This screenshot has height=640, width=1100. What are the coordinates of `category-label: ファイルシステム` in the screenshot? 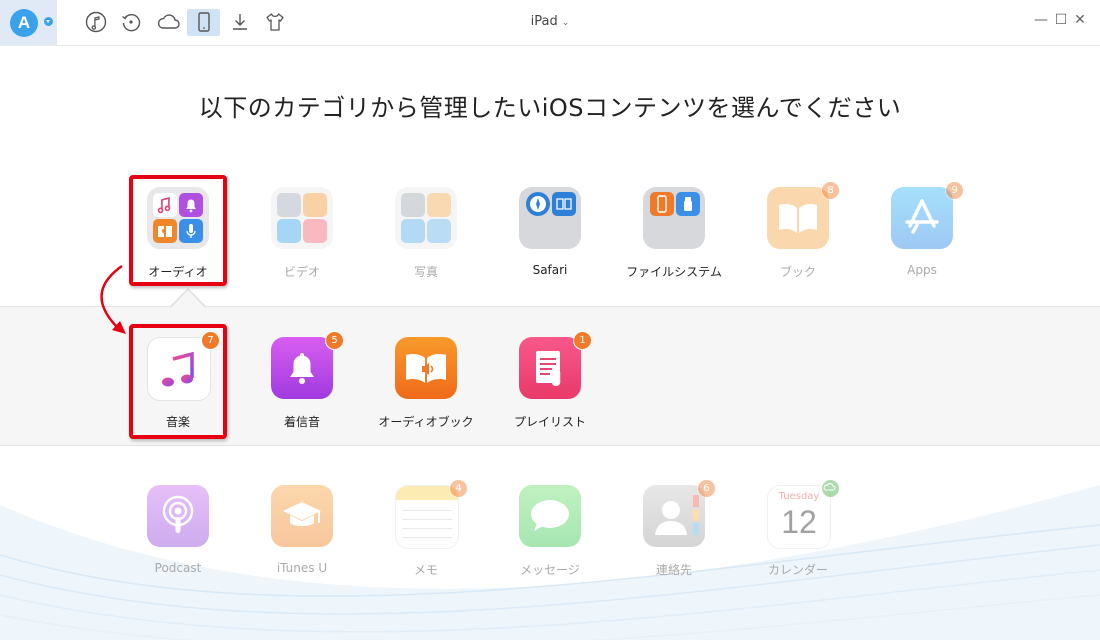 It's located at (674, 272).